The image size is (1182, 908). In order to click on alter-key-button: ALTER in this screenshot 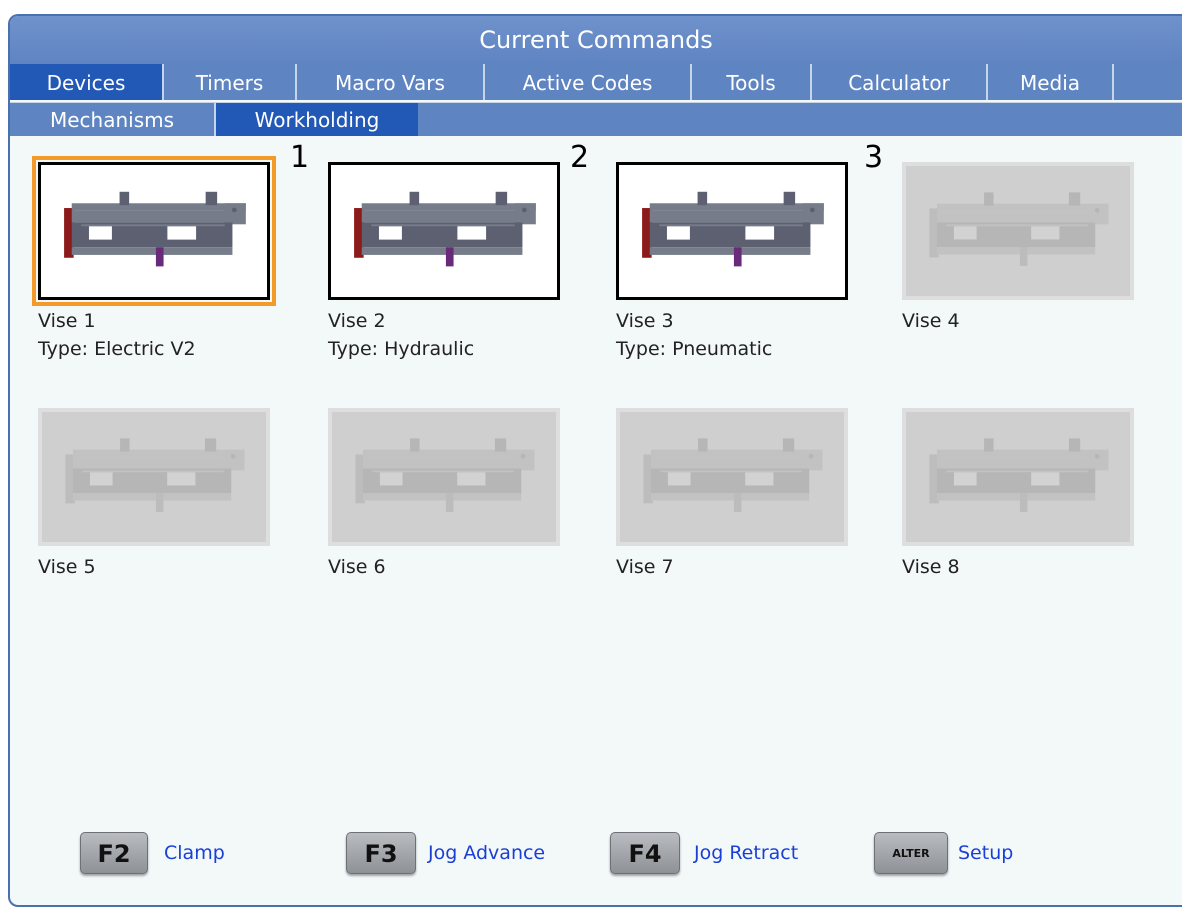, I will do `click(911, 853)`.